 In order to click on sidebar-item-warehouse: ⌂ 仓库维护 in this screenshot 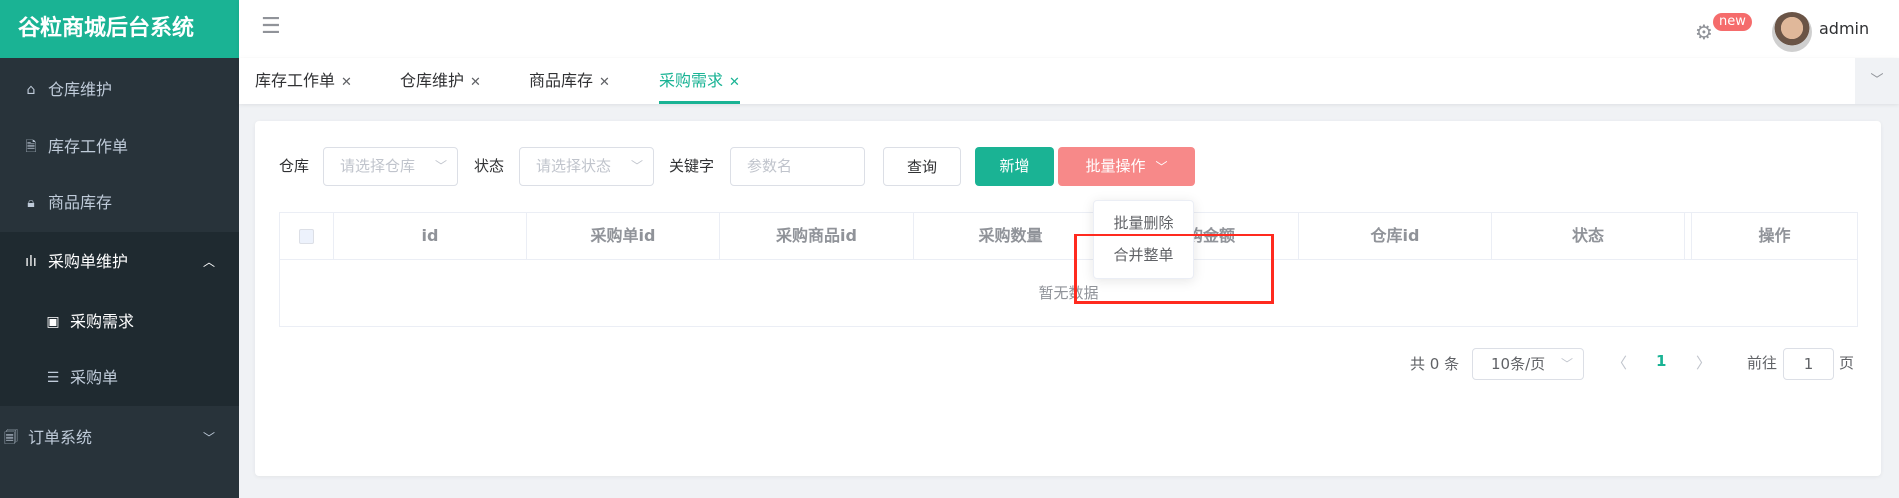, I will do `click(119, 90)`.